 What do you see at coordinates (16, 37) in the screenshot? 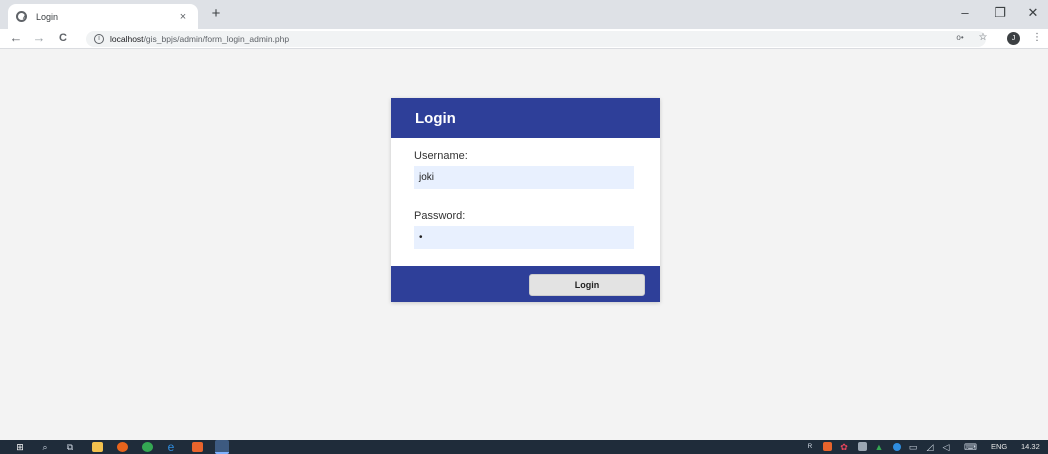
I see `back-button: ←` at bounding box center [16, 37].